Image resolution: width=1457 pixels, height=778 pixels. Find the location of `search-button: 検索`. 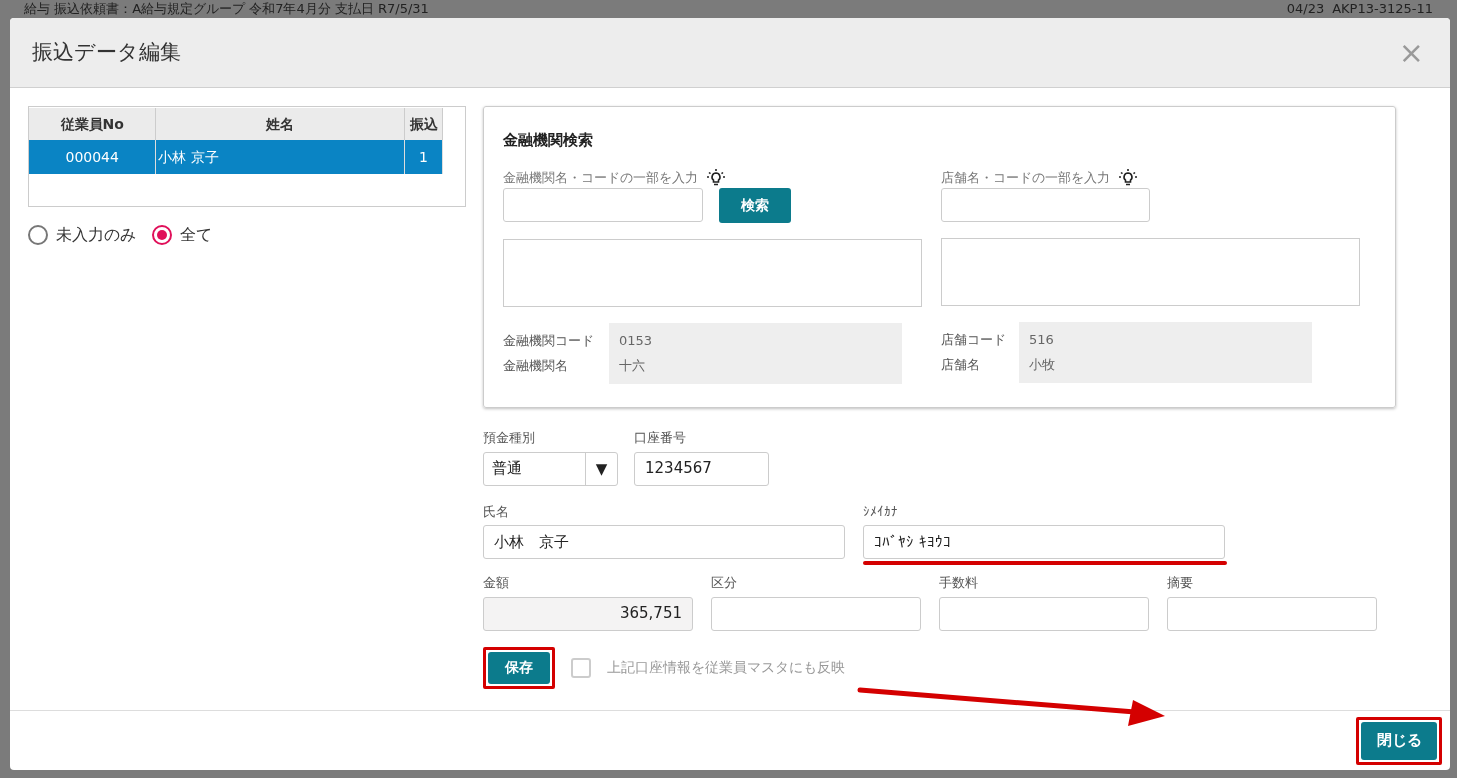

search-button: 検索 is located at coordinates (755, 205).